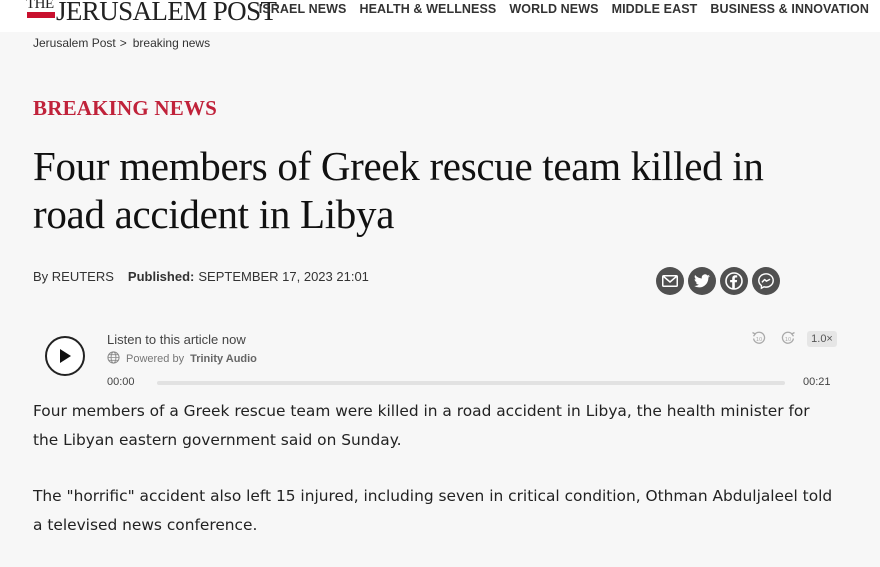 This screenshot has width=880, height=567. I want to click on logo-red-bar, so click(41, 15).